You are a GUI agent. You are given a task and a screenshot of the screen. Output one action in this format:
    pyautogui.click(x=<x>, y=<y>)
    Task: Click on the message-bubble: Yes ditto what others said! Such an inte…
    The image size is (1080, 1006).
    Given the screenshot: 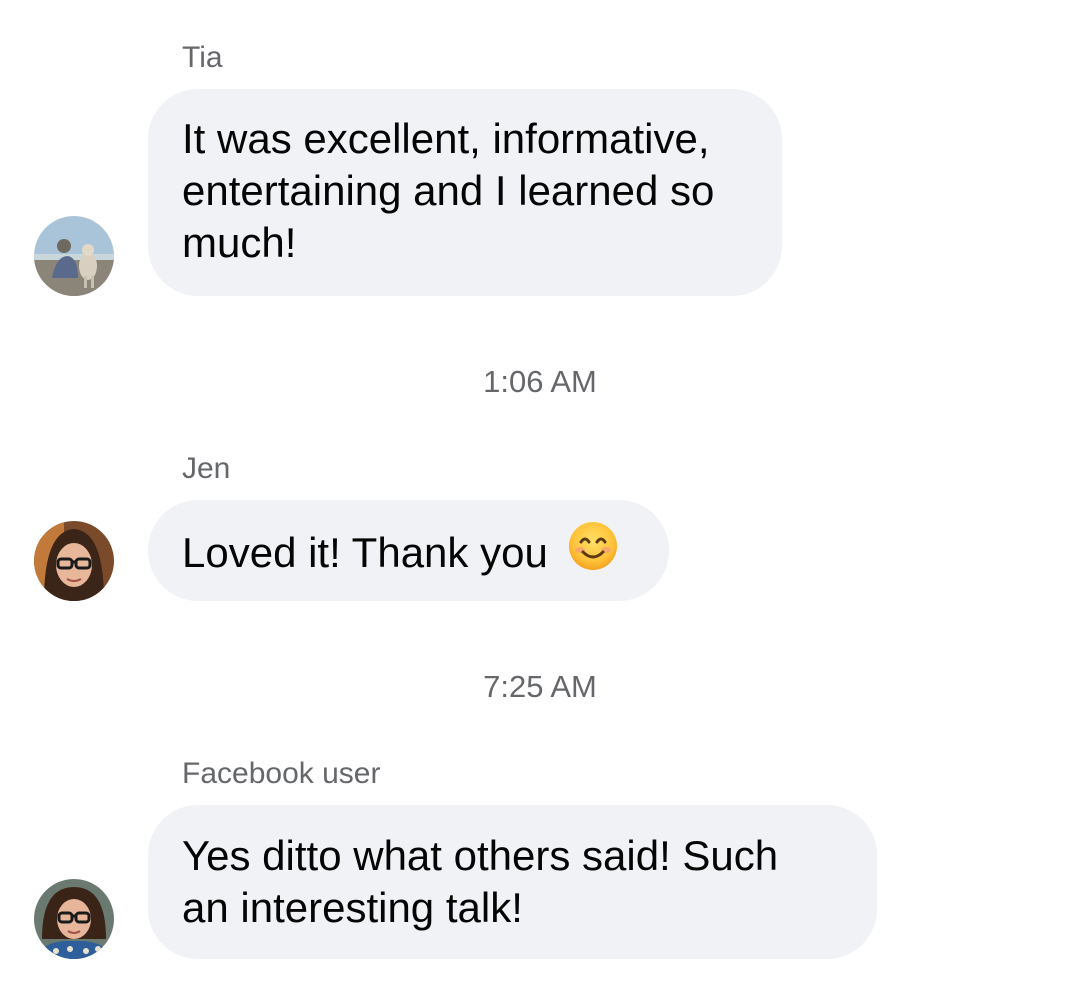 What is the action you would take?
    pyautogui.click(x=512, y=882)
    